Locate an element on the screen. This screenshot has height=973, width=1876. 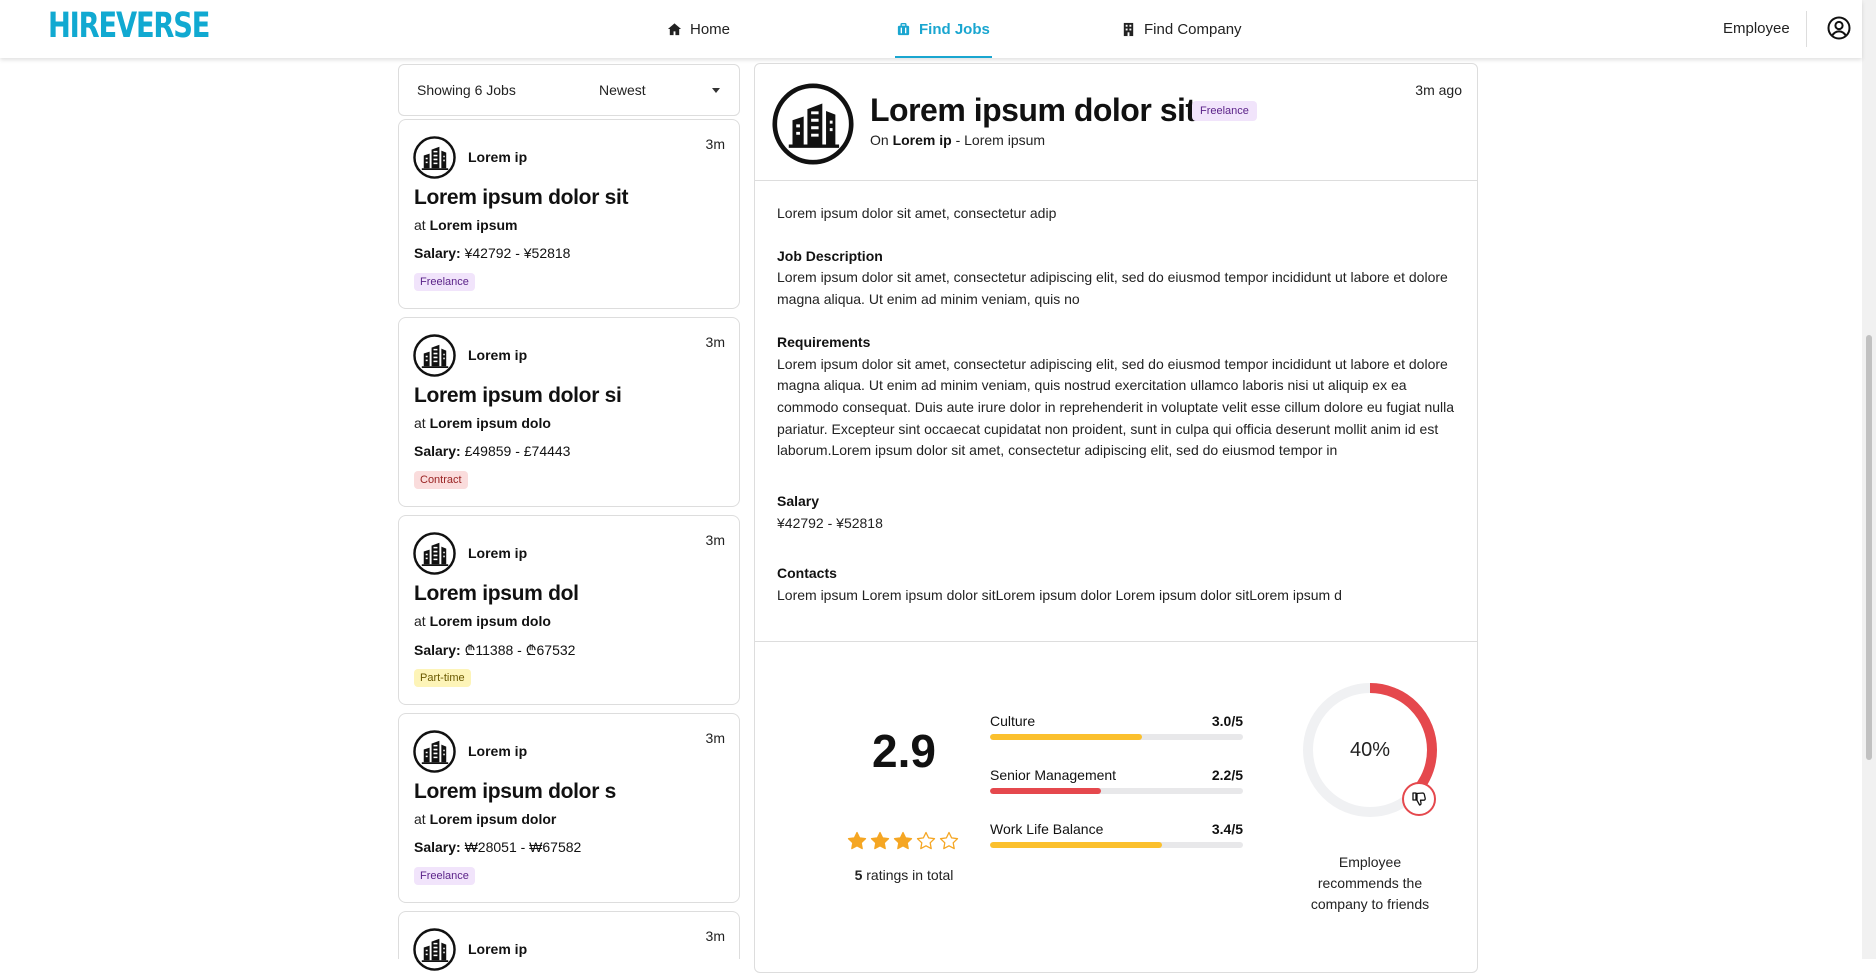
rating-label: Work Life Balance is located at coordinates (1047, 829).